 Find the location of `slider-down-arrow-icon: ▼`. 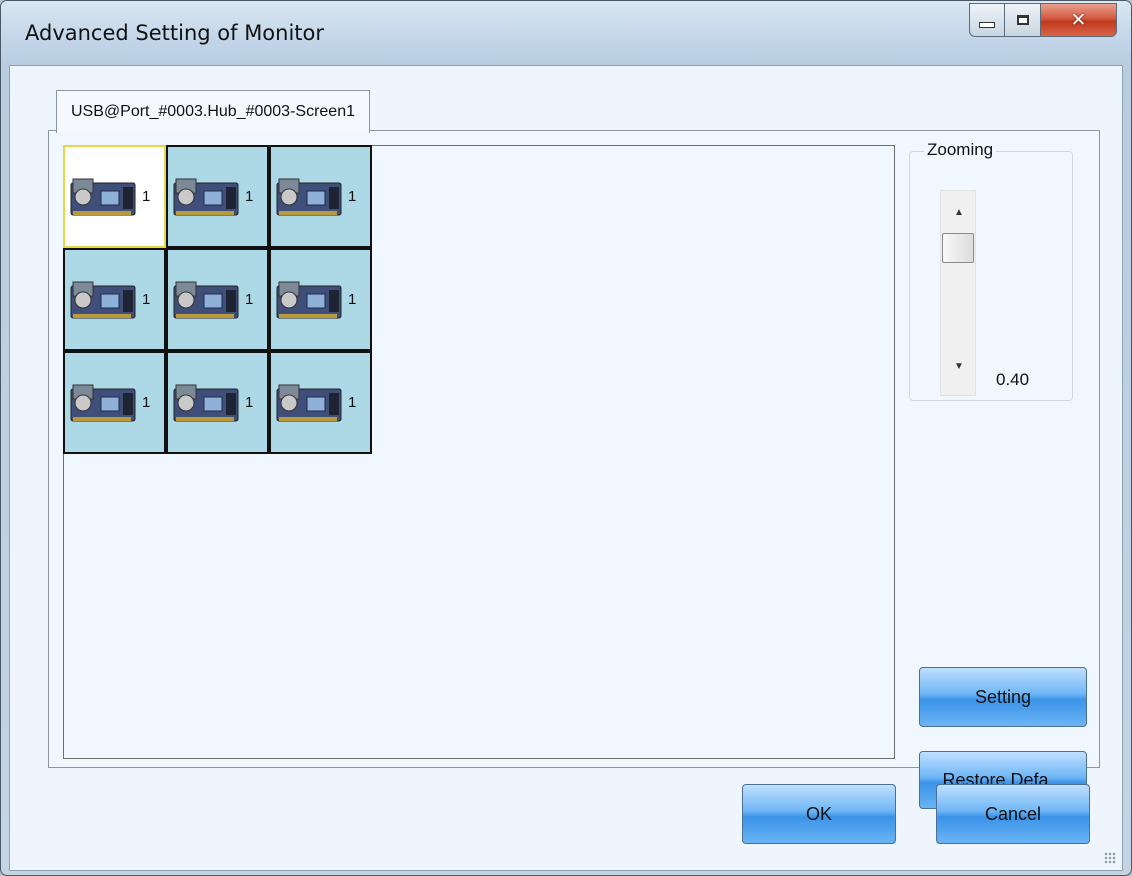

slider-down-arrow-icon: ▼ is located at coordinates (959, 366).